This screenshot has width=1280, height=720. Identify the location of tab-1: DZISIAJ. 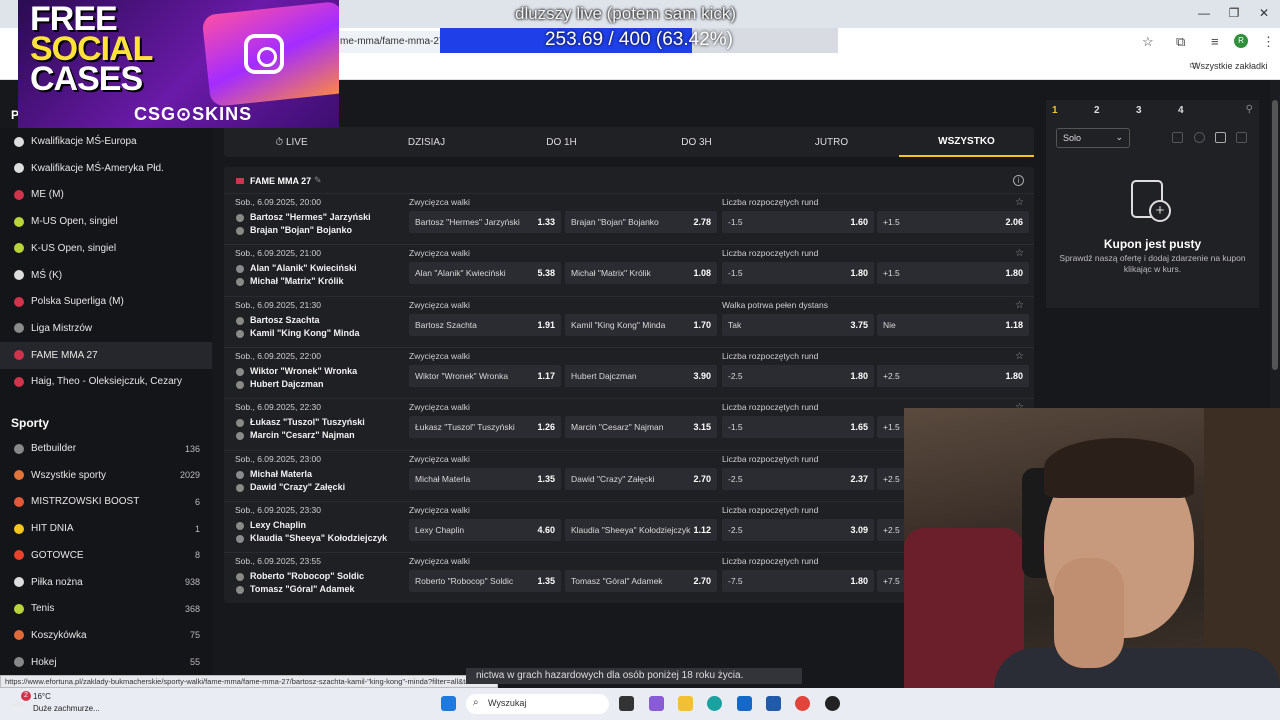
(426, 142).